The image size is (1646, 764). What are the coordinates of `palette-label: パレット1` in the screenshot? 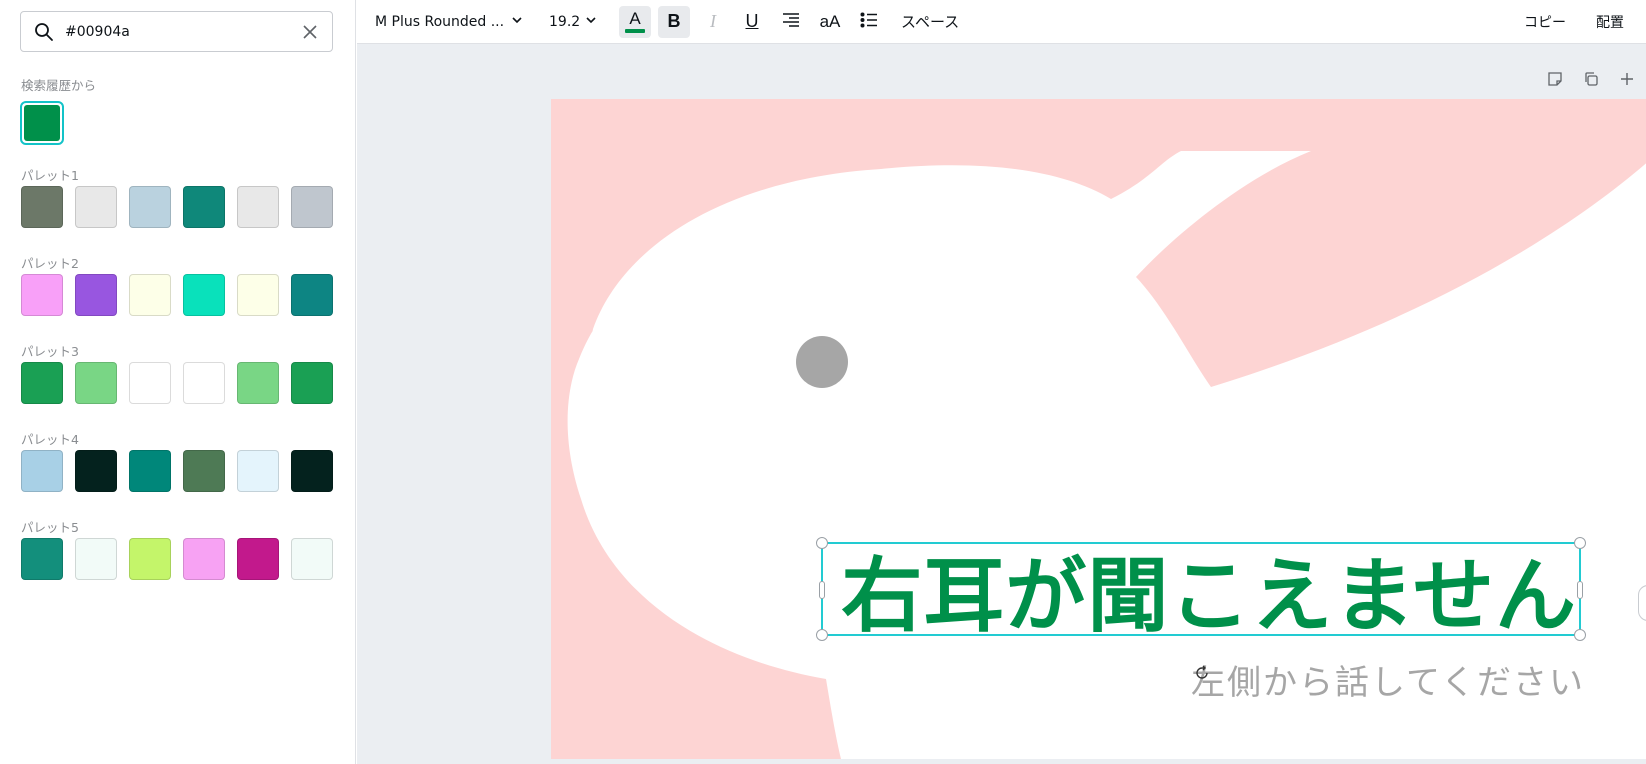 It's located at (50, 175).